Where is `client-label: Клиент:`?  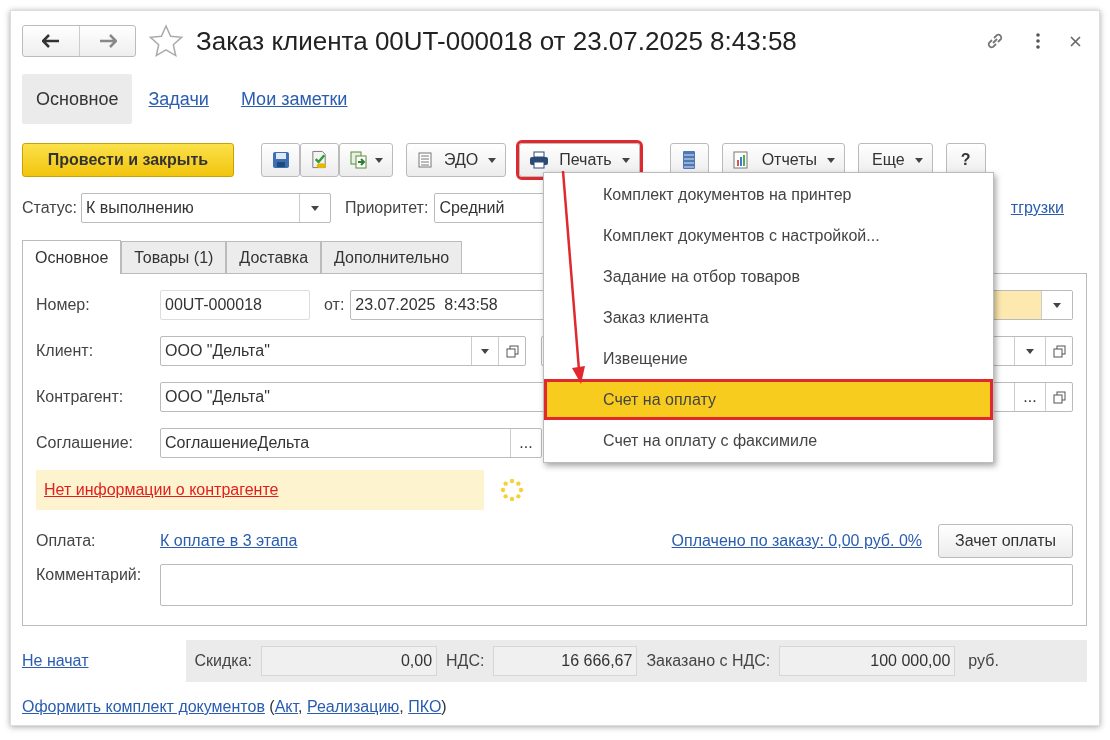
client-label: Клиент: is located at coordinates (65, 351).